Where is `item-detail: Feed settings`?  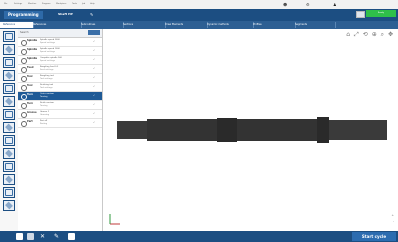 item-detail: Feed settings is located at coordinates (47, 70).